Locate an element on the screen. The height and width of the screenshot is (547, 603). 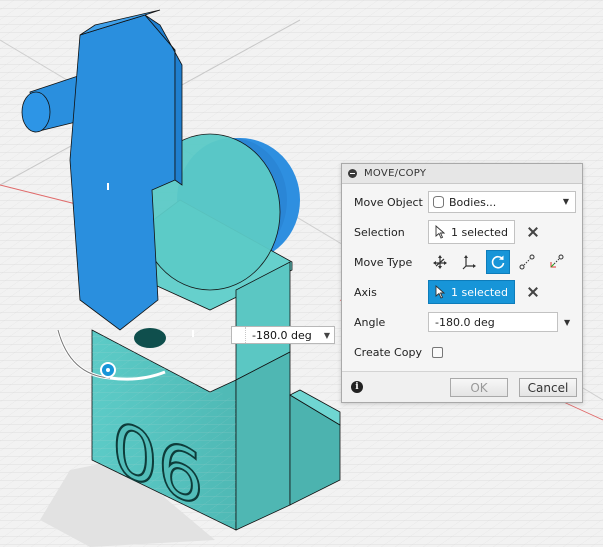
collapse-icon is located at coordinates (352, 173).